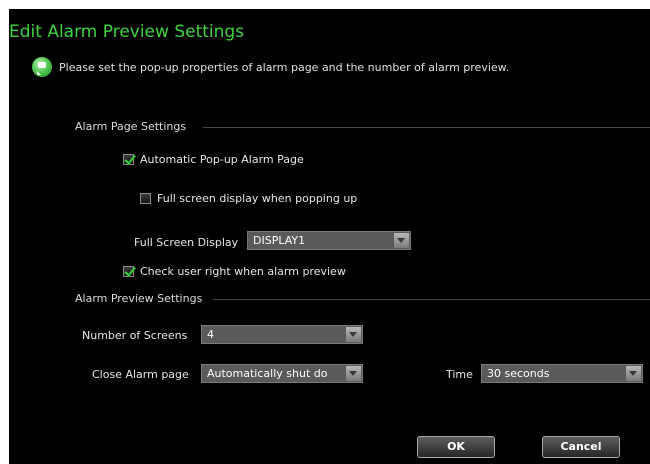 This screenshot has height=464, width=650. I want to click on number-of-screens-value: 4, so click(210, 334).